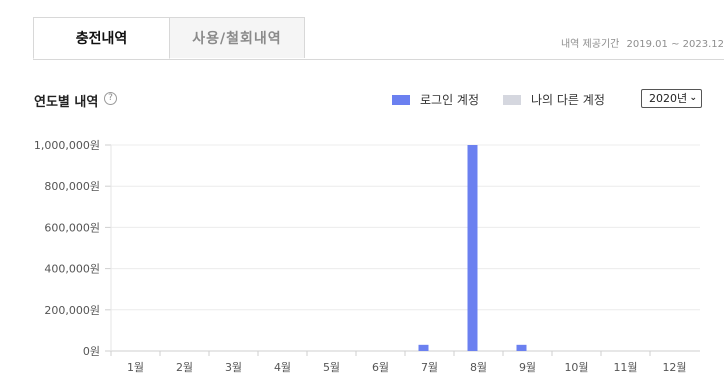  What do you see at coordinates (72, 186) in the screenshot?
I see `y-tick-label: 800,000원` at bounding box center [72, 186].